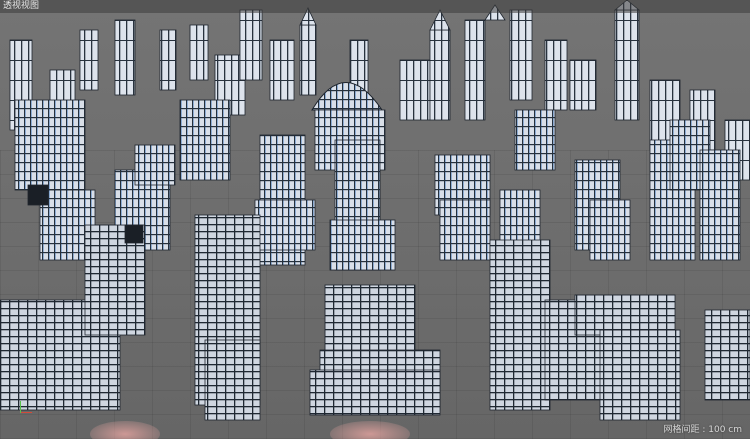 The image size is (750, 439). What do you see at coordinates (375, 6) in the screenshot?
I see `viewport-title: 透视视图` at bounding box center [375, 6].